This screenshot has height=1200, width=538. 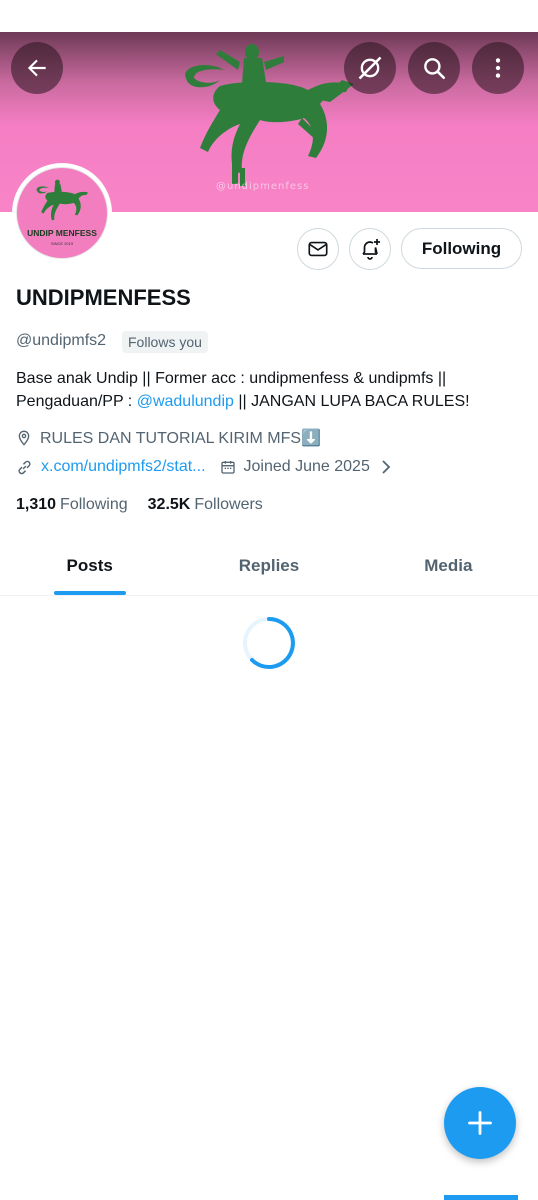 I want to click on display-name: UNDIPMENFESS, so click(x=103, y=297).